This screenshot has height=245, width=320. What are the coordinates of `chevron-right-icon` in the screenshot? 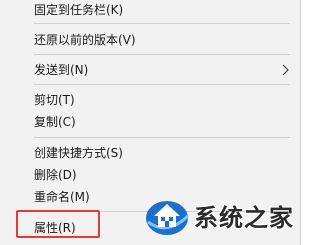 It's located at (285, 70).